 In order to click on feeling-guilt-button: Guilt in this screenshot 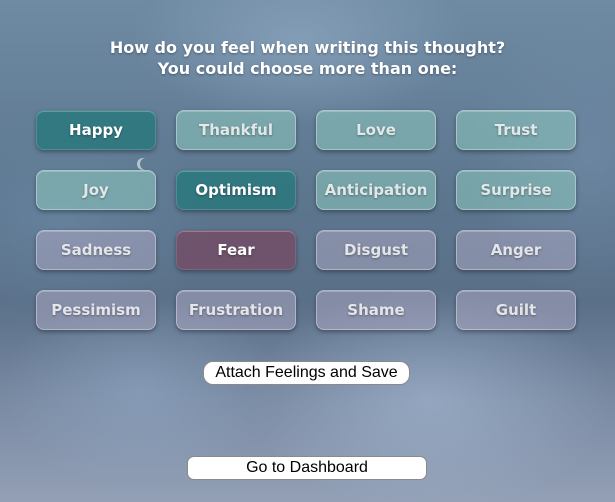, I will do `click(516, 310)`.